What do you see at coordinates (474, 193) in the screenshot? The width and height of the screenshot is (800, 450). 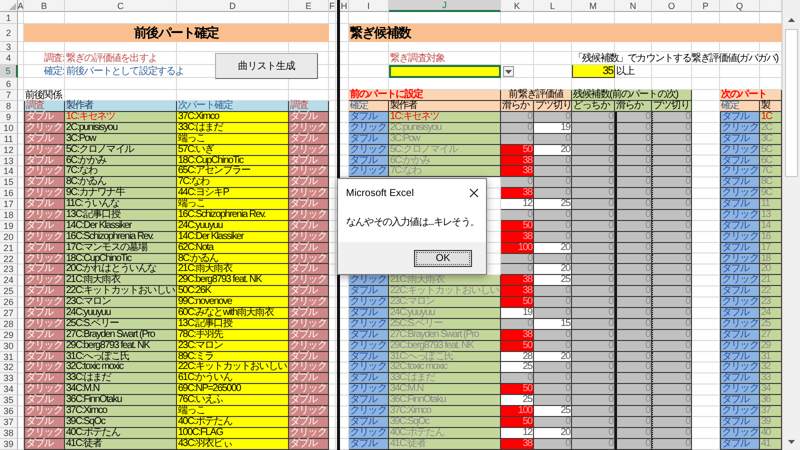 I see `close-button` at bounding box center [474, 193].